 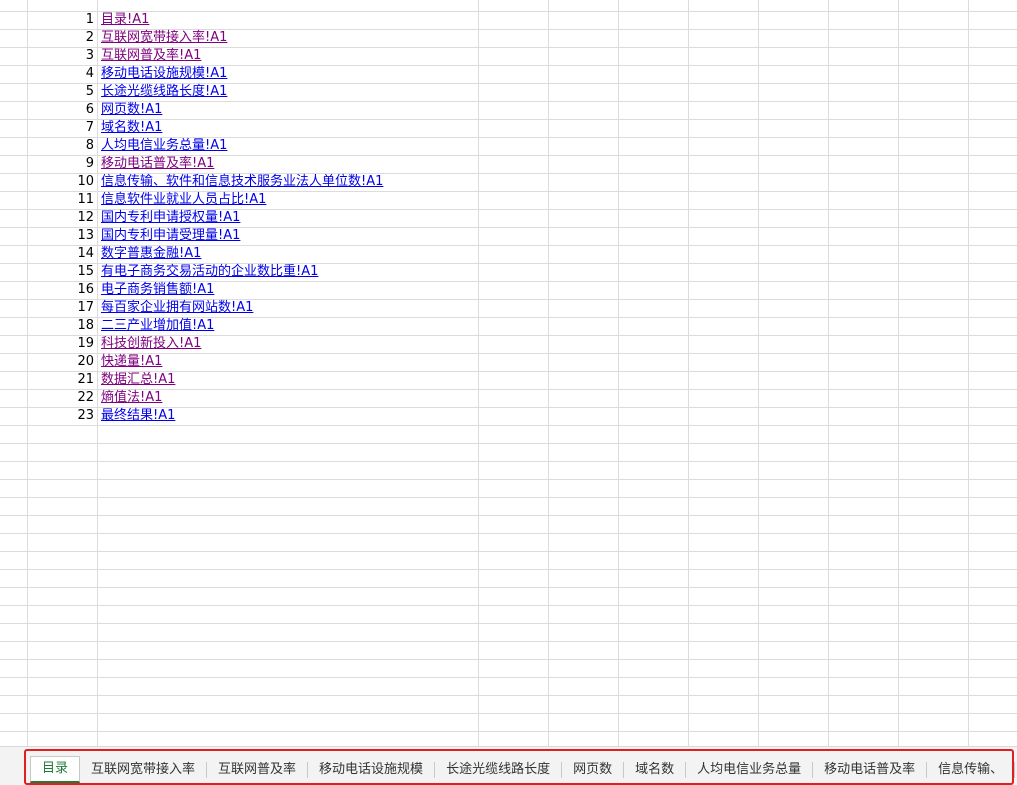 I want to click on row-index: 14, so click(x=85, y=253).